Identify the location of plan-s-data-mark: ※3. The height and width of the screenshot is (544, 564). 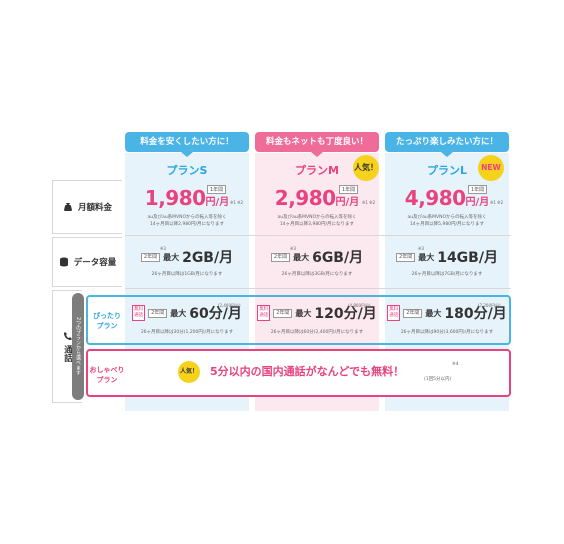
(163, 248).